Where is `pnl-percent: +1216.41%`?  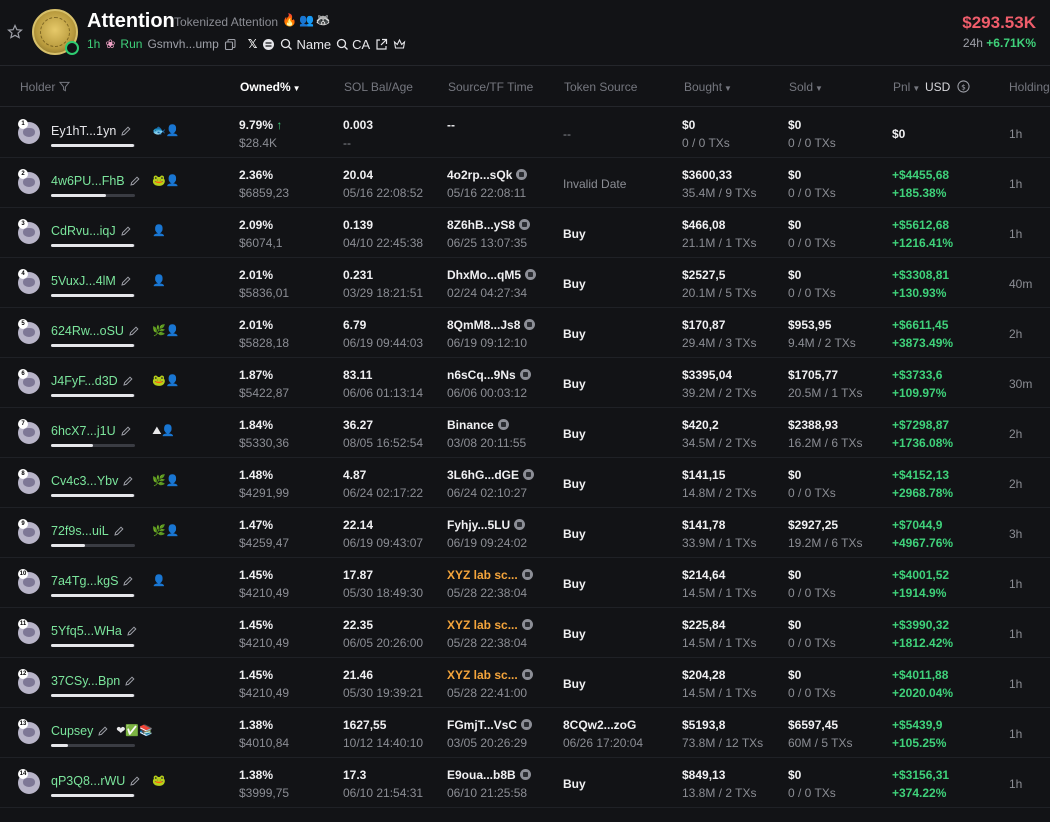 pnl-percent: +1216.41% is located at coordinates (923, 243).